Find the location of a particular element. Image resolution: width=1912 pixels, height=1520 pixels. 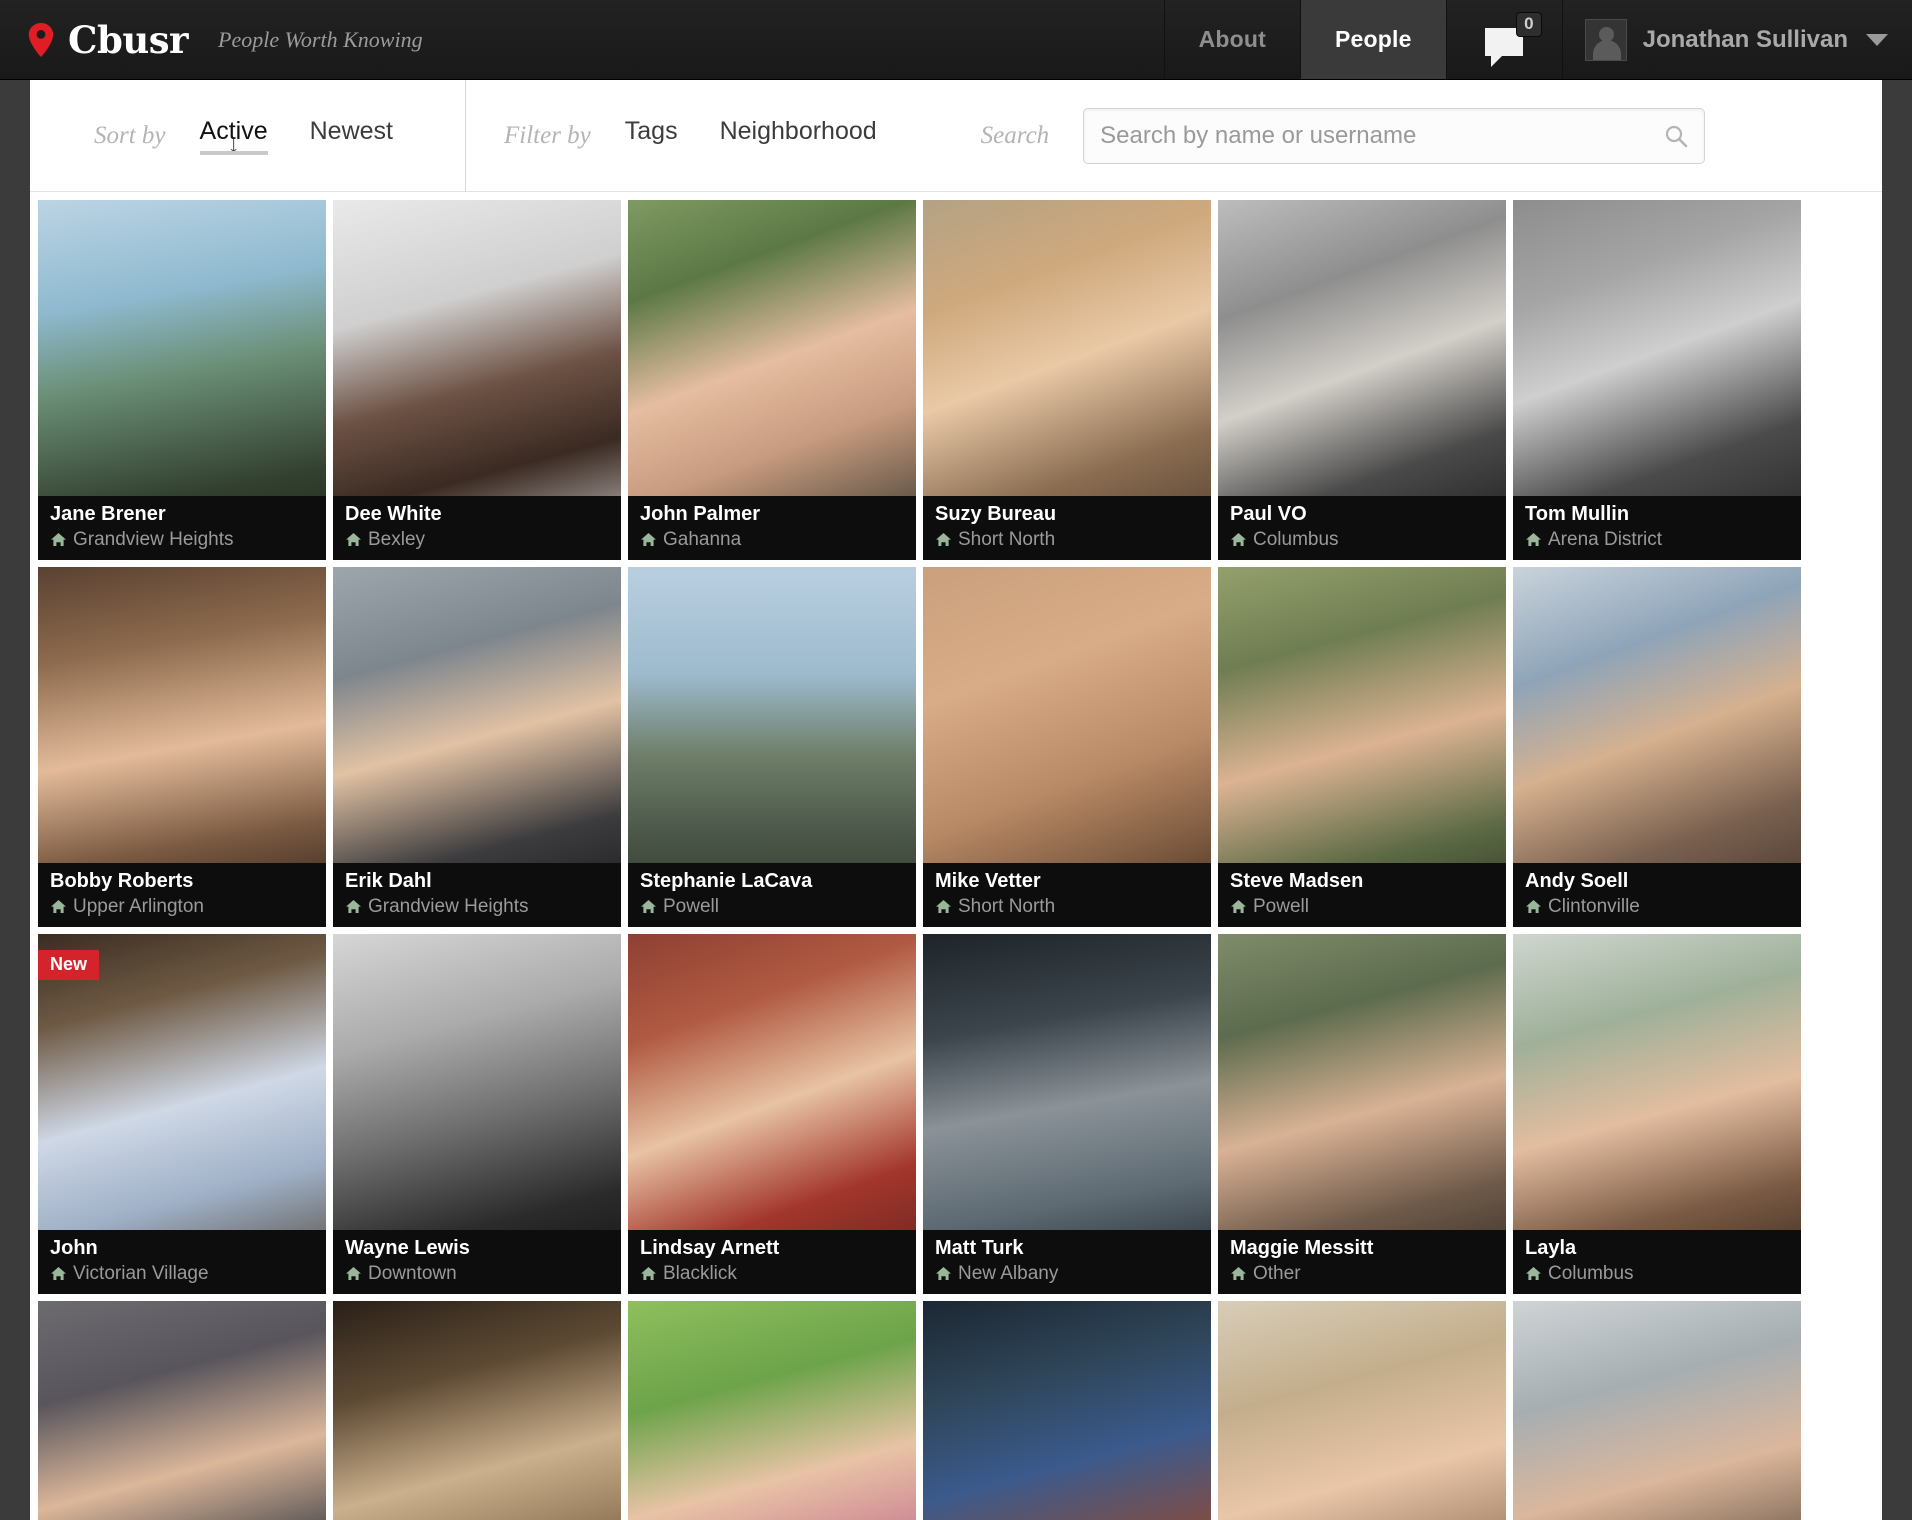

person-neighborhood-label: Other is located at coordinates (1277, 1273).